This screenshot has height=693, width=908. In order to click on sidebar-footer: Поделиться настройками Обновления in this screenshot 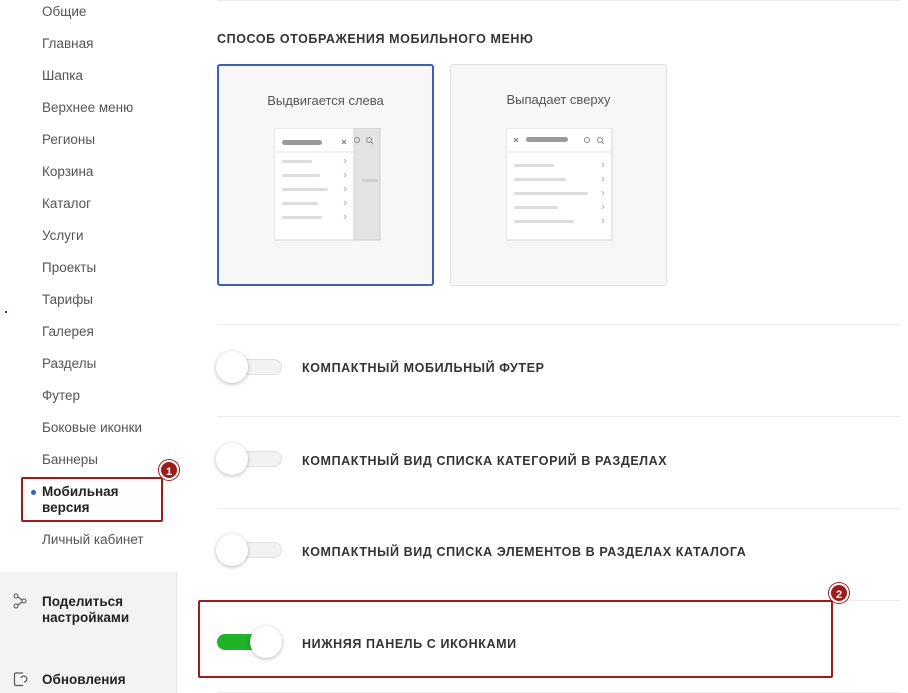, I will do `click(88, 632)`.